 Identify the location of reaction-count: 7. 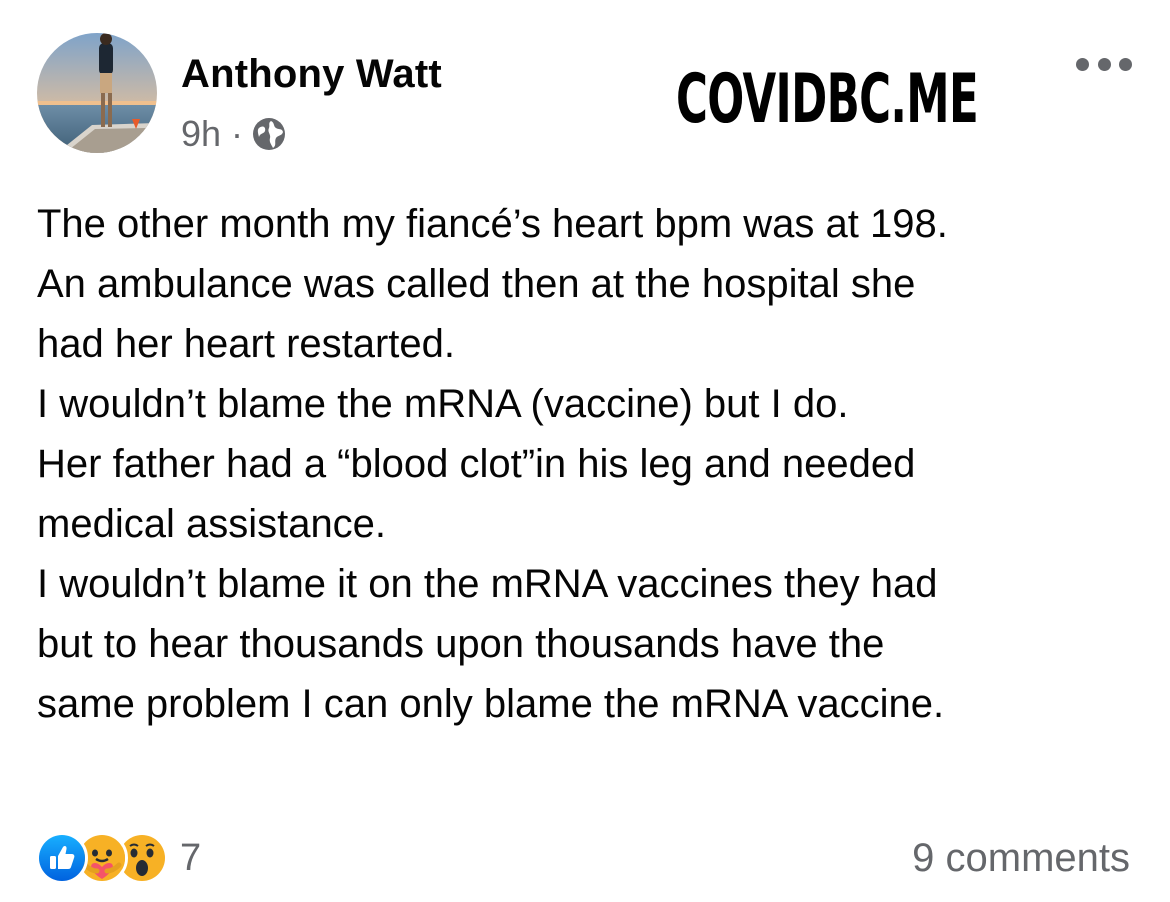
(191, 857).